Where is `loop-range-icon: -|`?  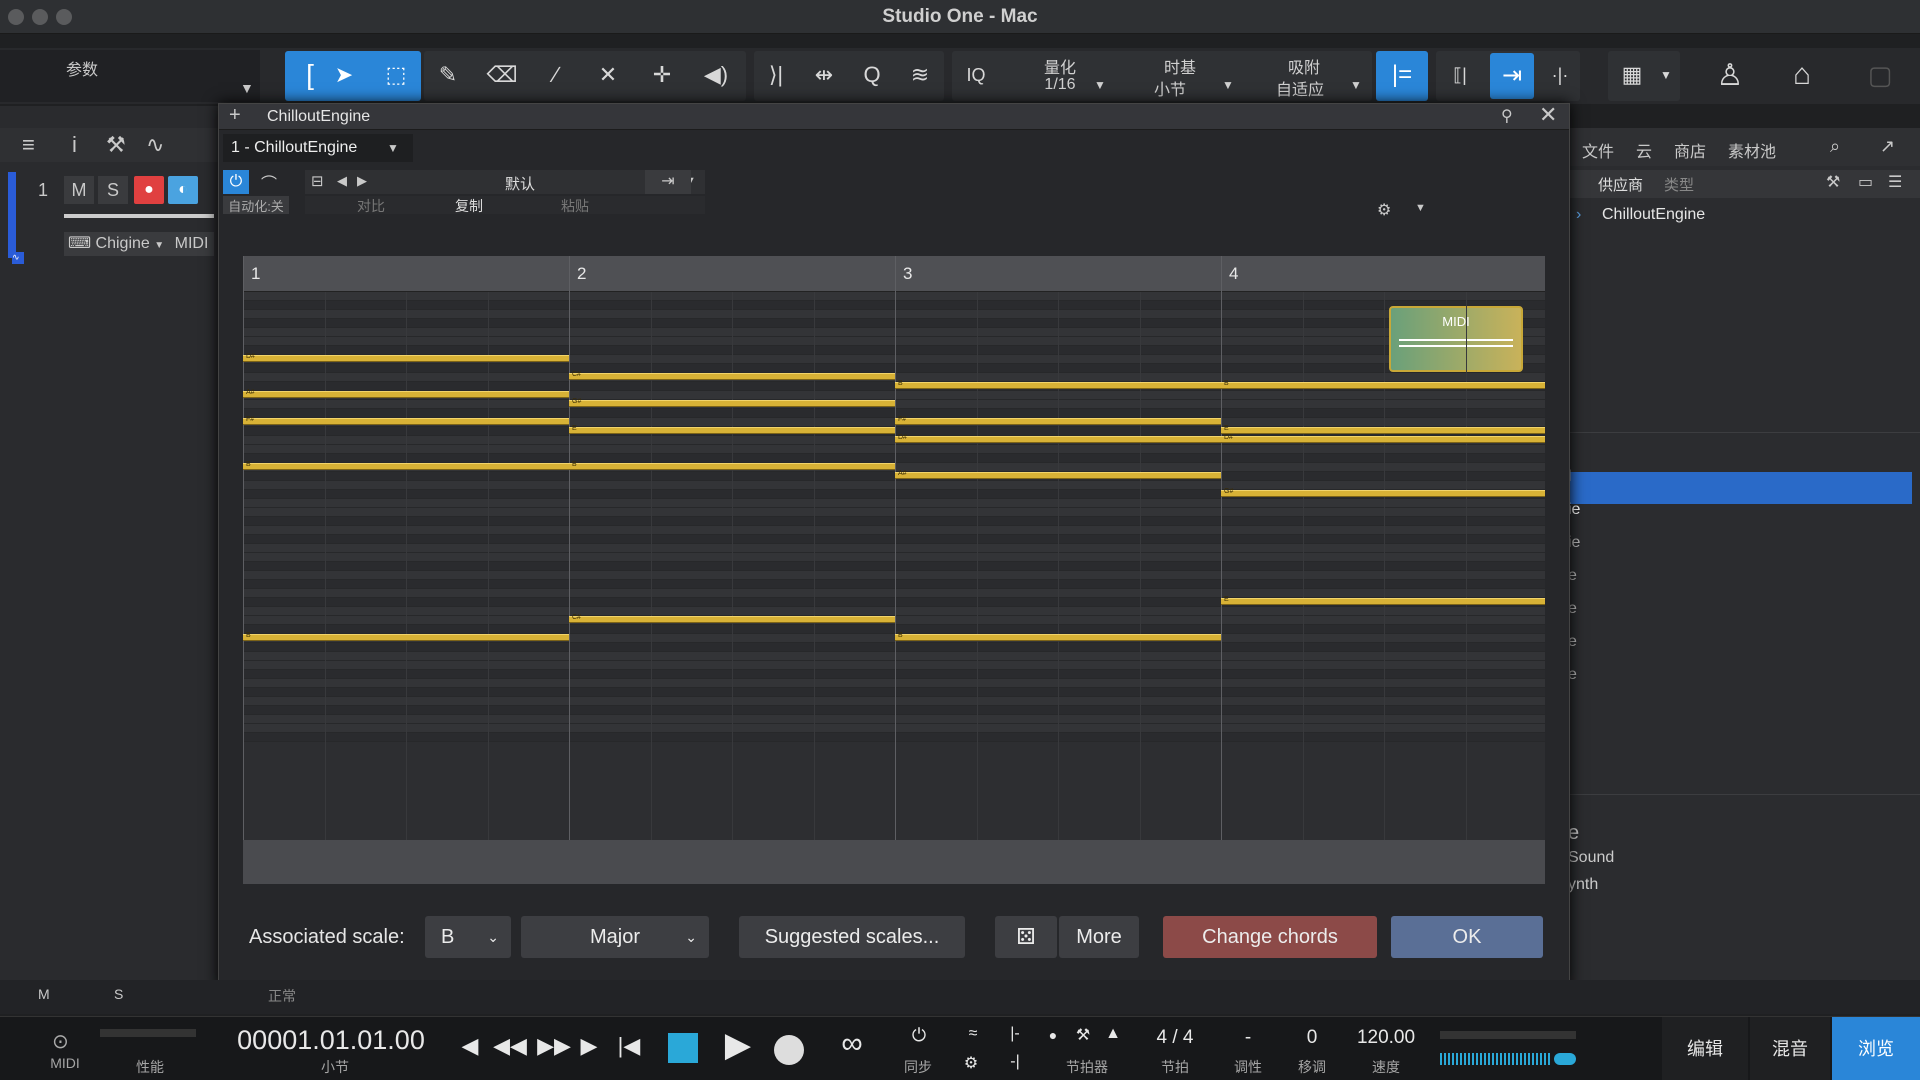
loop-range-icon: -| is located at coordinates (1015, 1062).